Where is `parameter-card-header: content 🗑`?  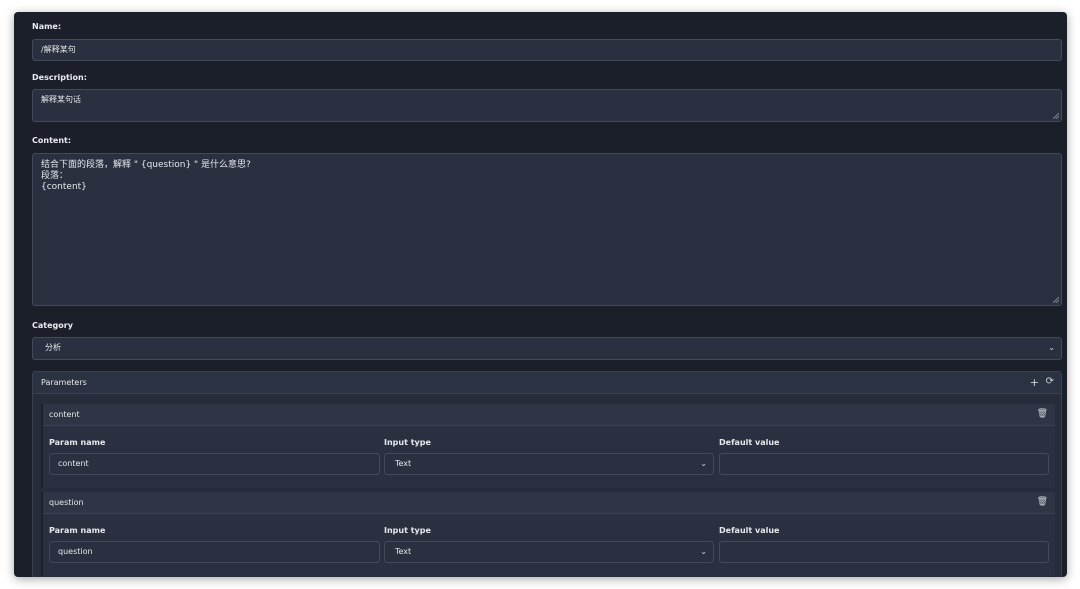 parameter-card-header: content 🗑 is located at coordinates (549, 415).